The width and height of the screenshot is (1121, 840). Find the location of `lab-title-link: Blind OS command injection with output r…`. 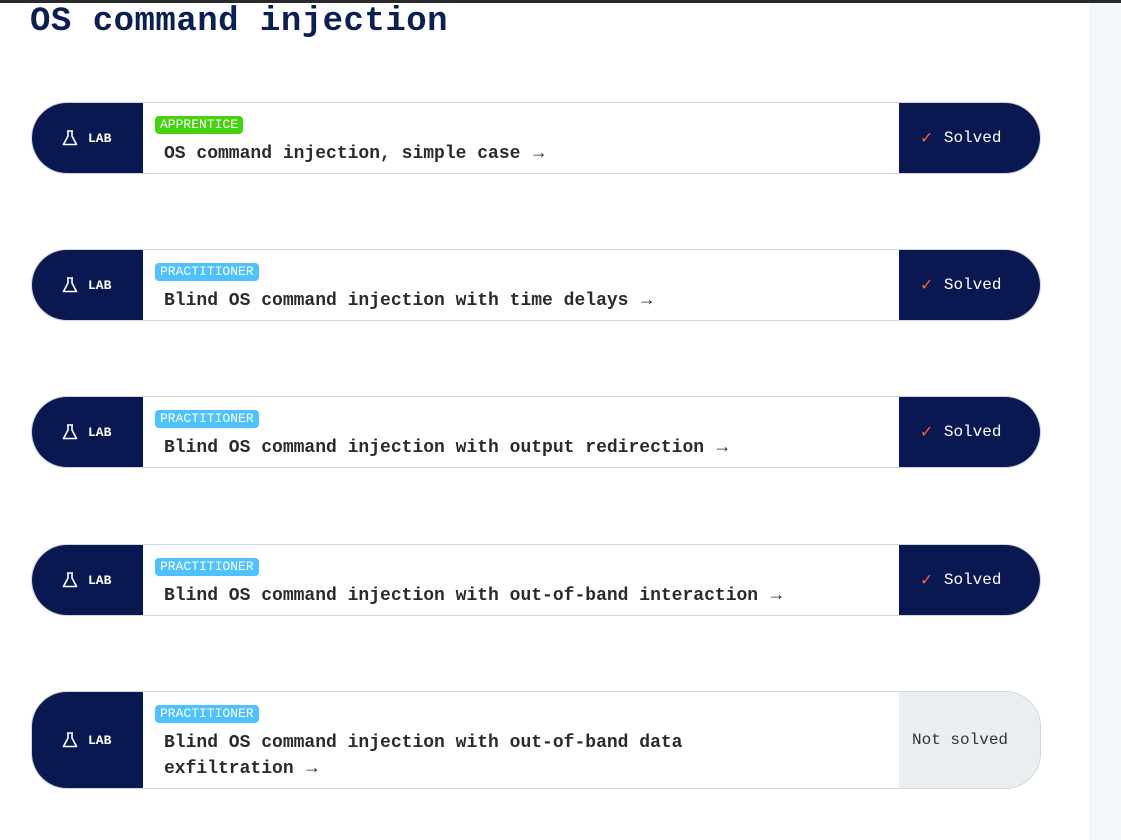

lab-title-link: Blind OS command injection with output r… is located at coordinates (521, 448).